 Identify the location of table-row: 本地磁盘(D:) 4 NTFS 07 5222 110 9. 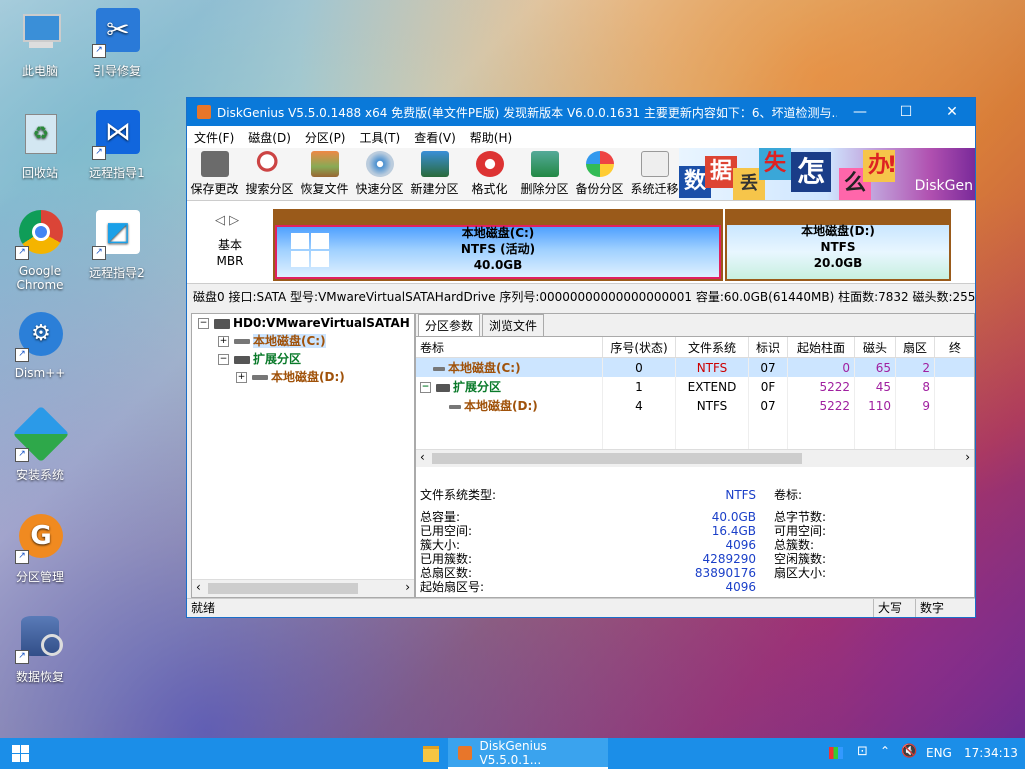
(695, 405).